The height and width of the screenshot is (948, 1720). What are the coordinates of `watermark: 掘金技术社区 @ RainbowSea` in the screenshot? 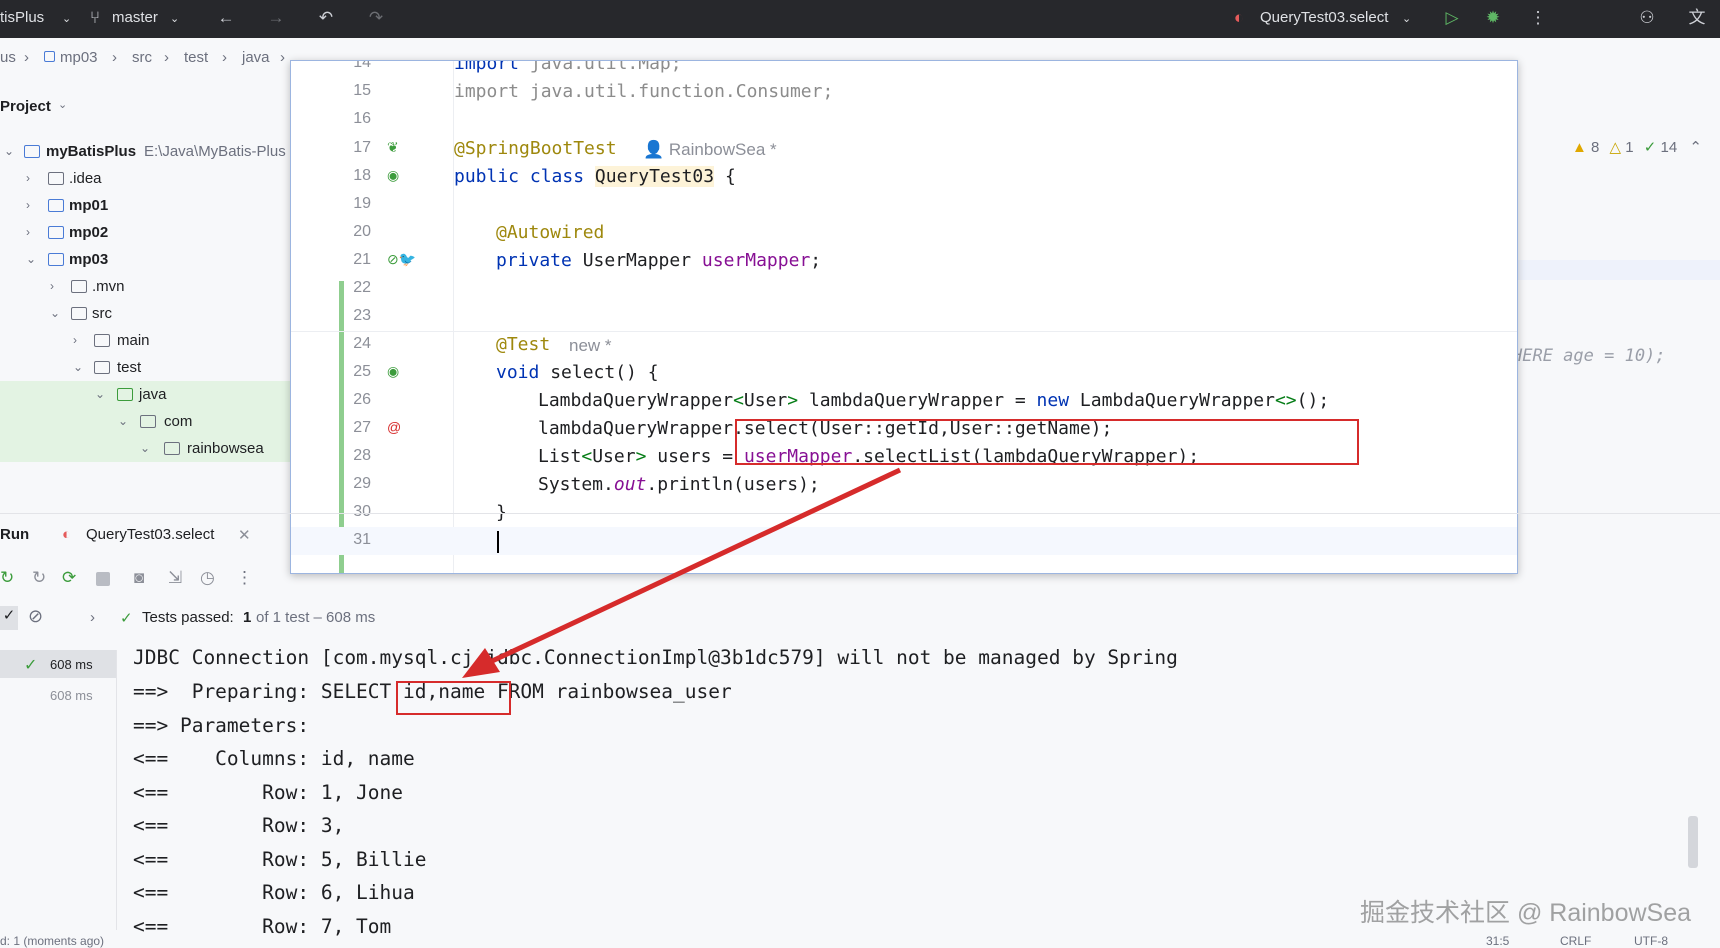 It's located at (1526, 913).